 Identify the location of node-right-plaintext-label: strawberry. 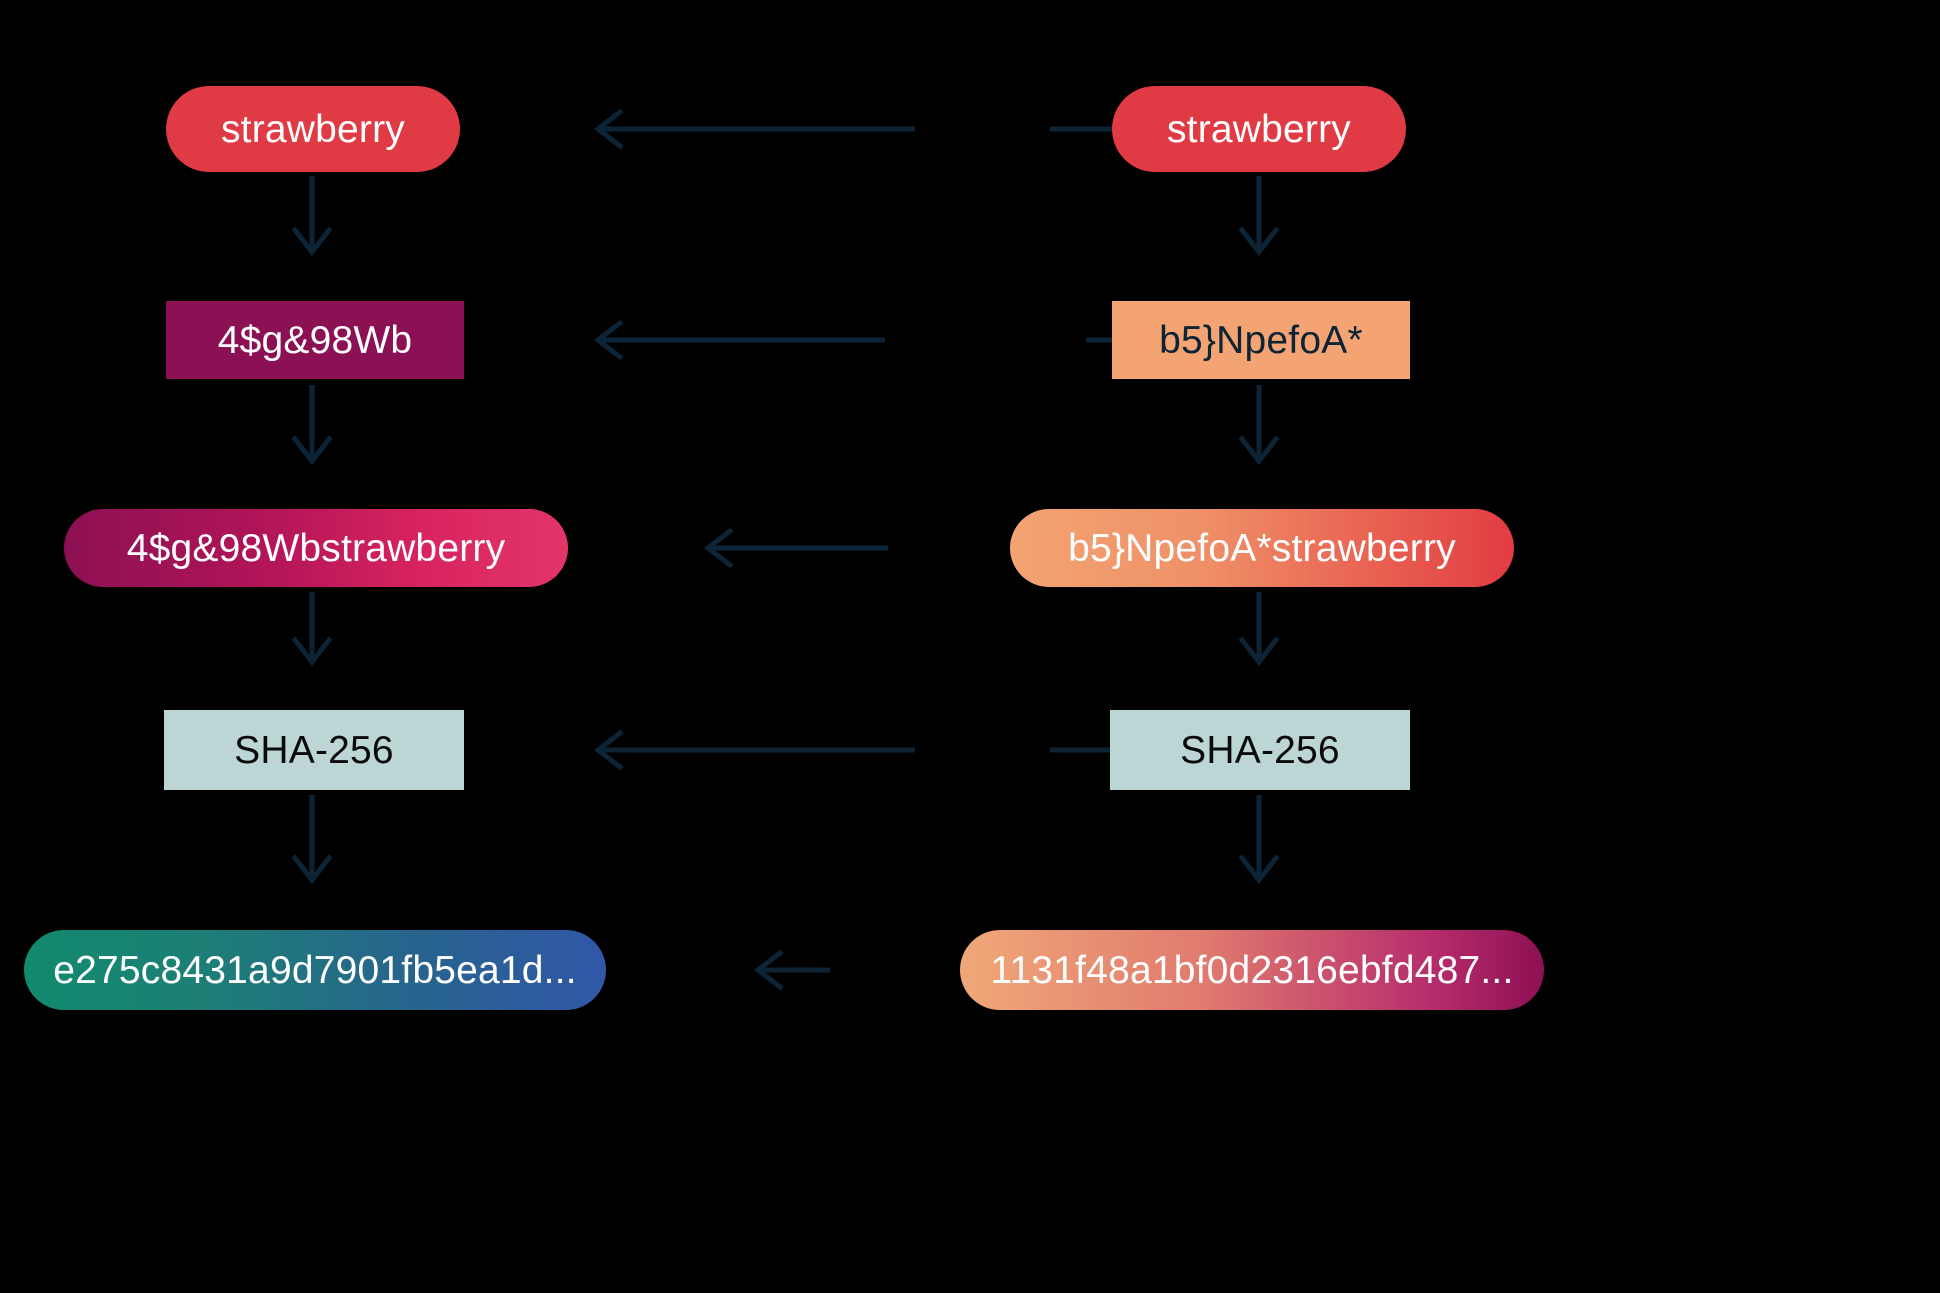
(1259, 129).